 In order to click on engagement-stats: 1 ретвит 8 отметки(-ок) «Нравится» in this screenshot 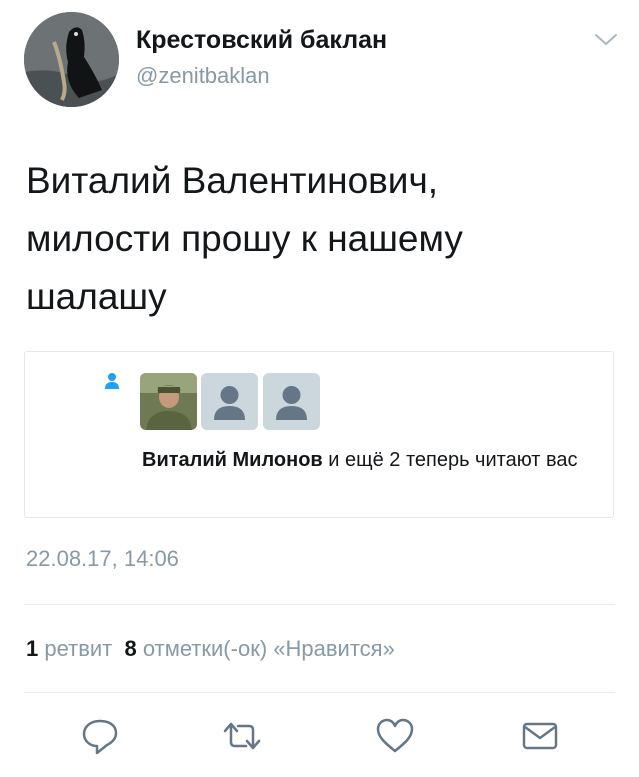, I will do `click(210, 649)`.